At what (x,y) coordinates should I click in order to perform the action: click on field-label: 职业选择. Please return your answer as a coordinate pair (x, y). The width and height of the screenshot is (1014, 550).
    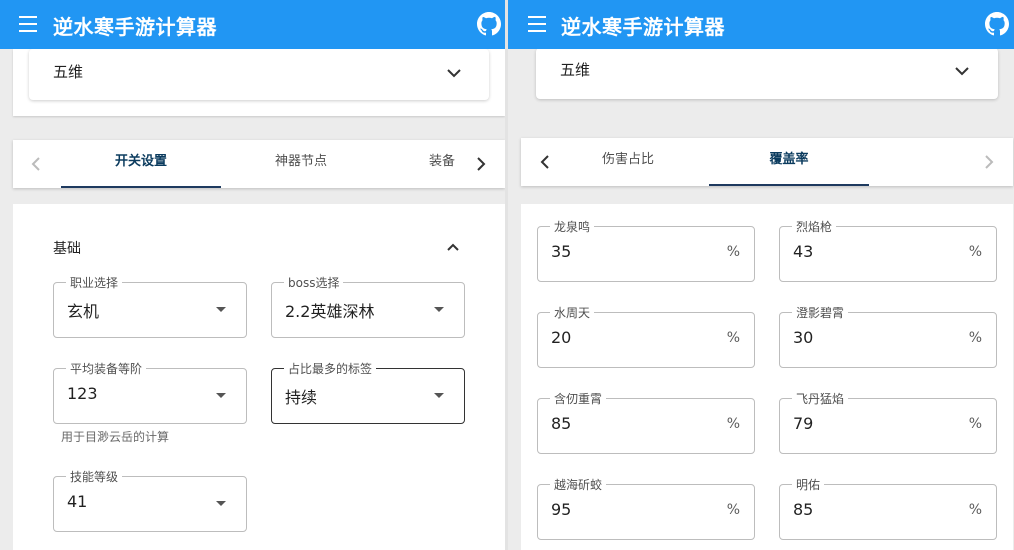
    Looking at the image, I should click on (94, 282).